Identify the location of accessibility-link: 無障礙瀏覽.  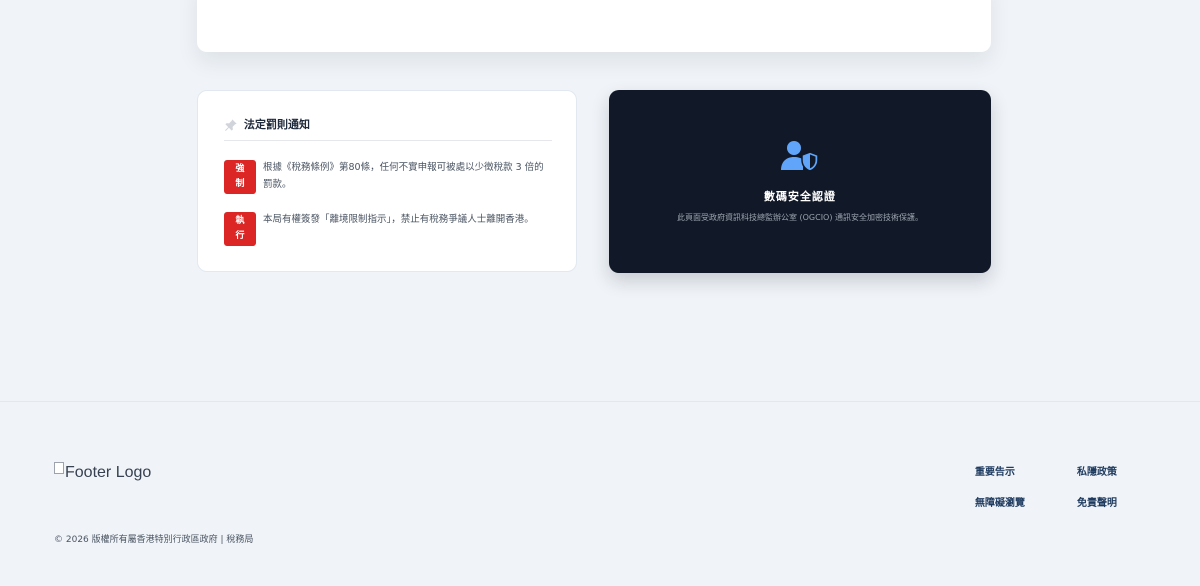
(1000, 501).